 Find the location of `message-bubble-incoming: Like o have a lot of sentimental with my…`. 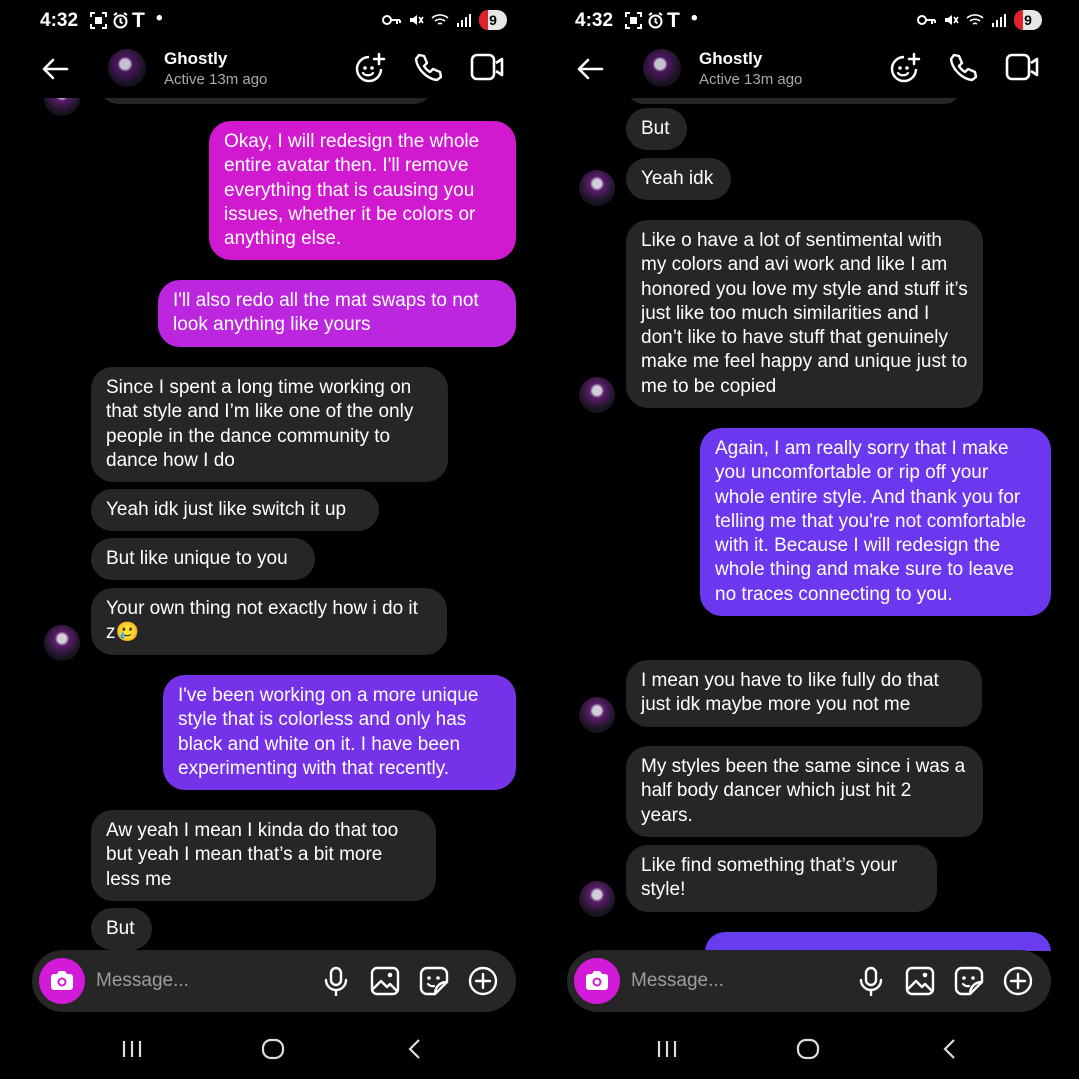

message-bubble-incoming: Like o have a lot of sentimental with my… is located at coordinates (804, 314).